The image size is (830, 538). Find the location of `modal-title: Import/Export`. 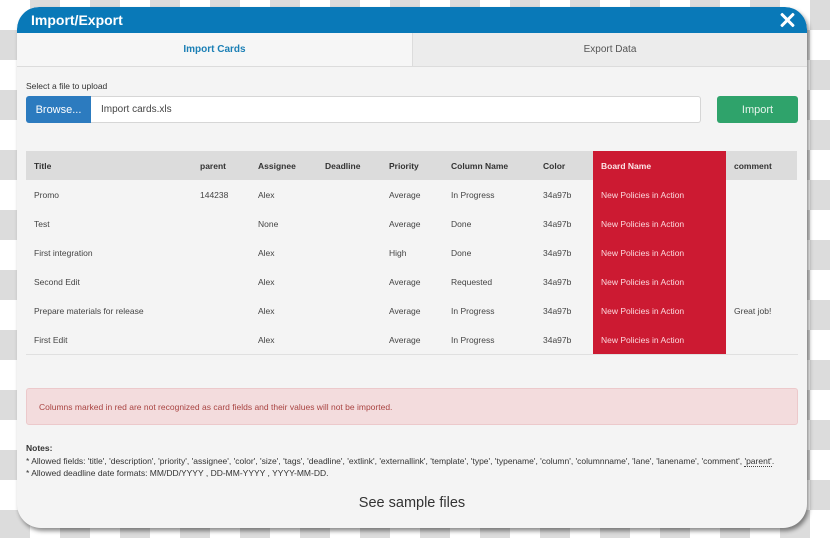

modal-title: Import/Export is located at coordinates (77, 20).